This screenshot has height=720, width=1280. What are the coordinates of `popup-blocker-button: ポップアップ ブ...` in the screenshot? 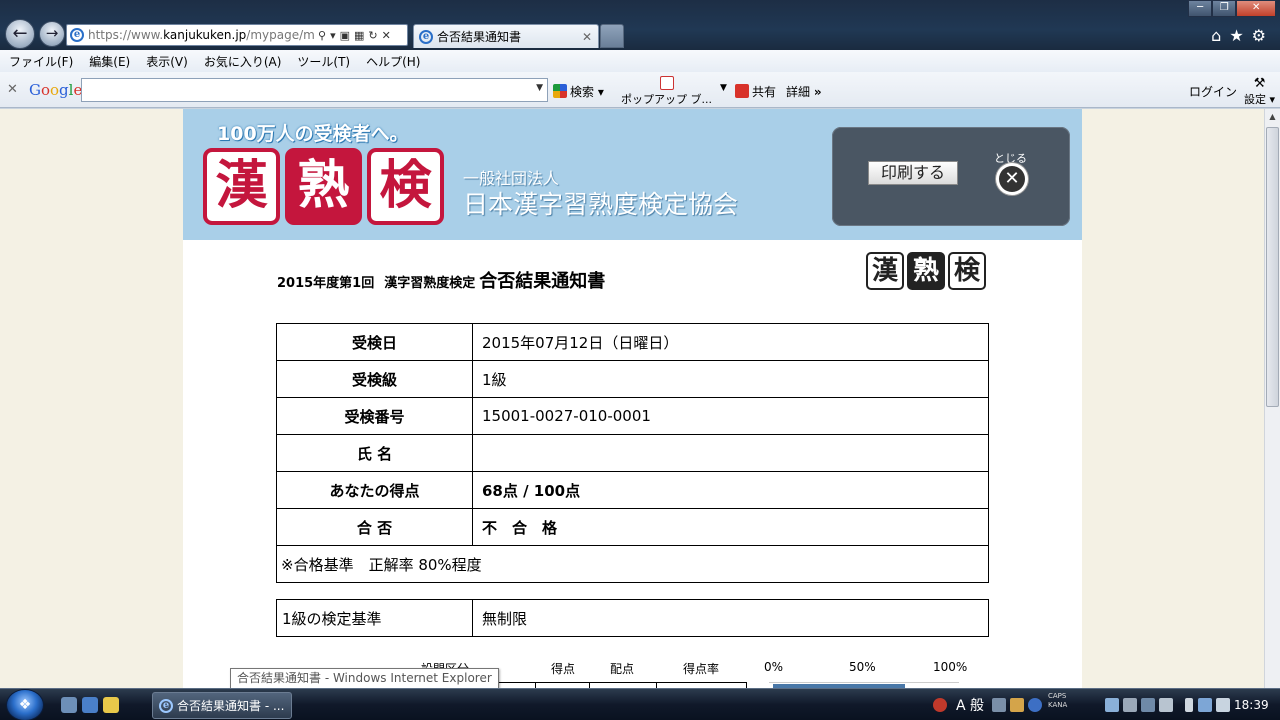 It's located at (666, 91).